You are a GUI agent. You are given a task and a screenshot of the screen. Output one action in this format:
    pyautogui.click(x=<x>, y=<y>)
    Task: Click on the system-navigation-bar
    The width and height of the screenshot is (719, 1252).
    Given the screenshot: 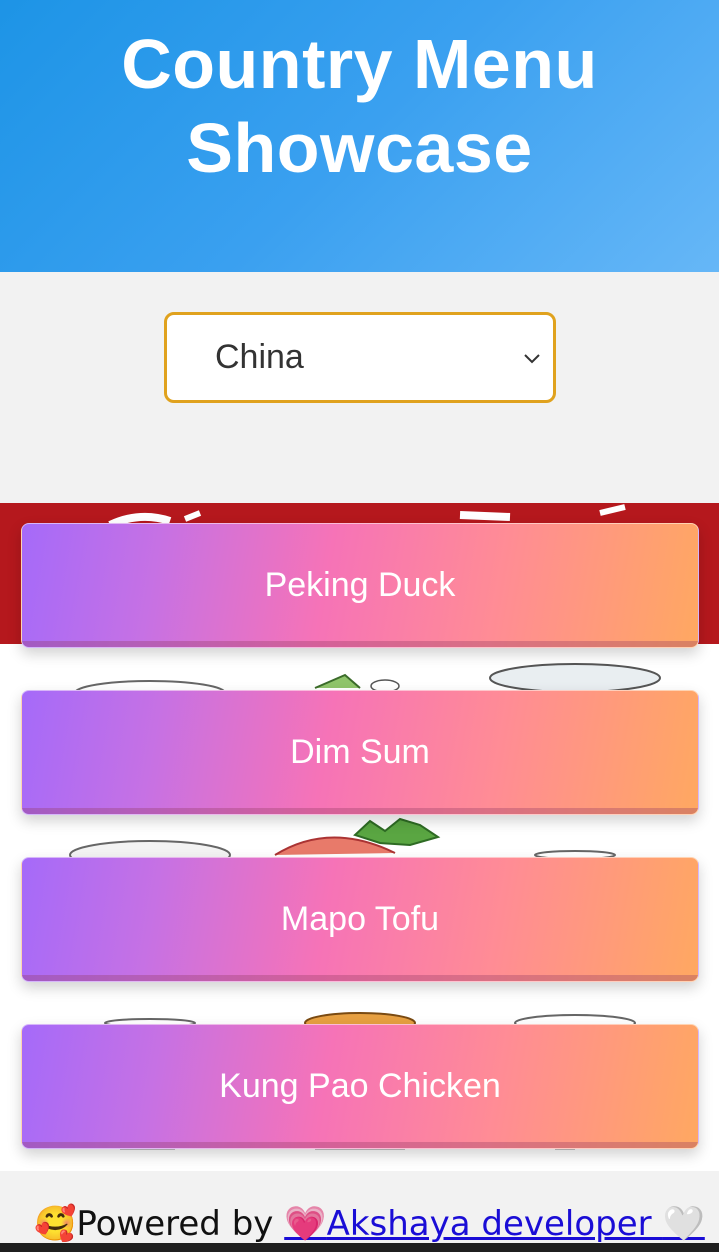 What is the action you would take?
    pyautogui.click(x=359, y=1247)
    